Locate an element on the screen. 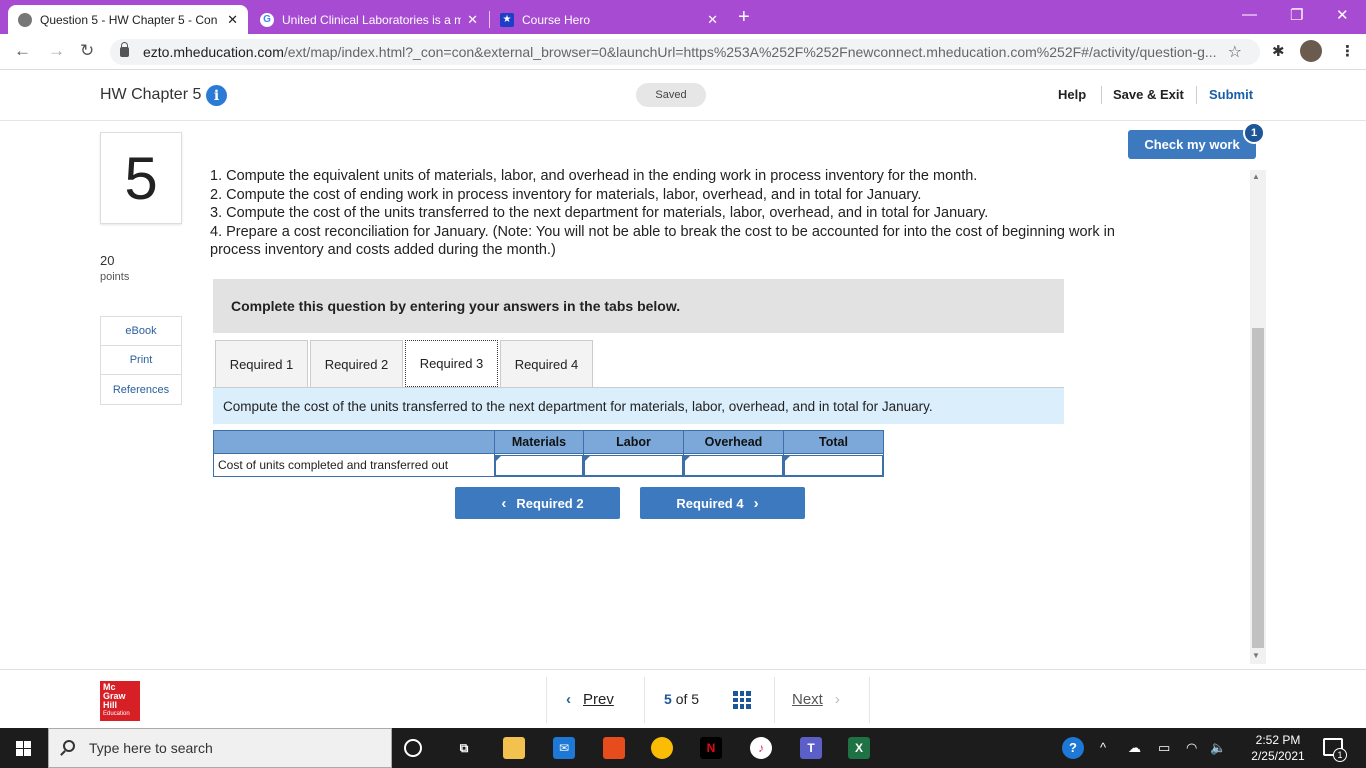  search-icon is located at coordinates (69, 746).